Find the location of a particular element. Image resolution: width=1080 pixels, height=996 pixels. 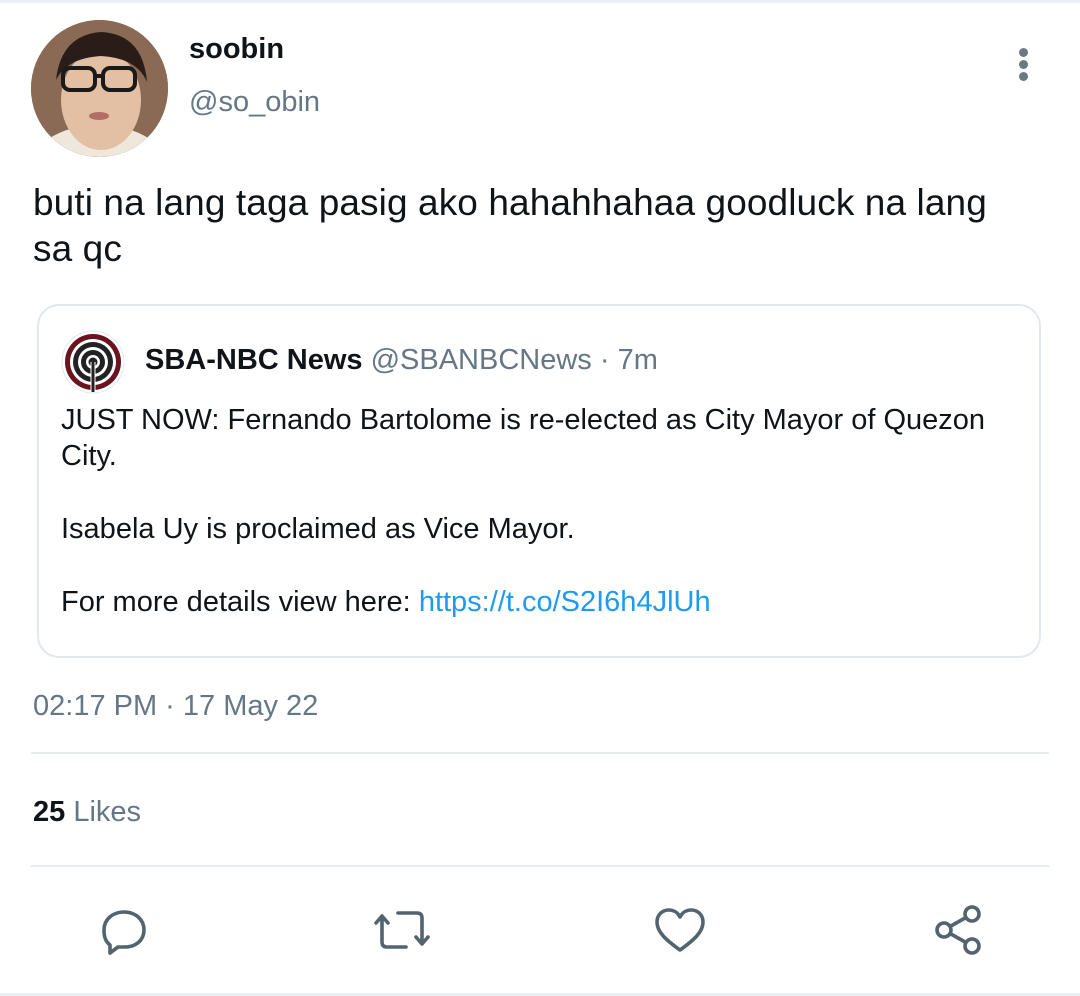

quote-link: https://t.co/S2I6h4JlUh is located at coordinates (565, 602).